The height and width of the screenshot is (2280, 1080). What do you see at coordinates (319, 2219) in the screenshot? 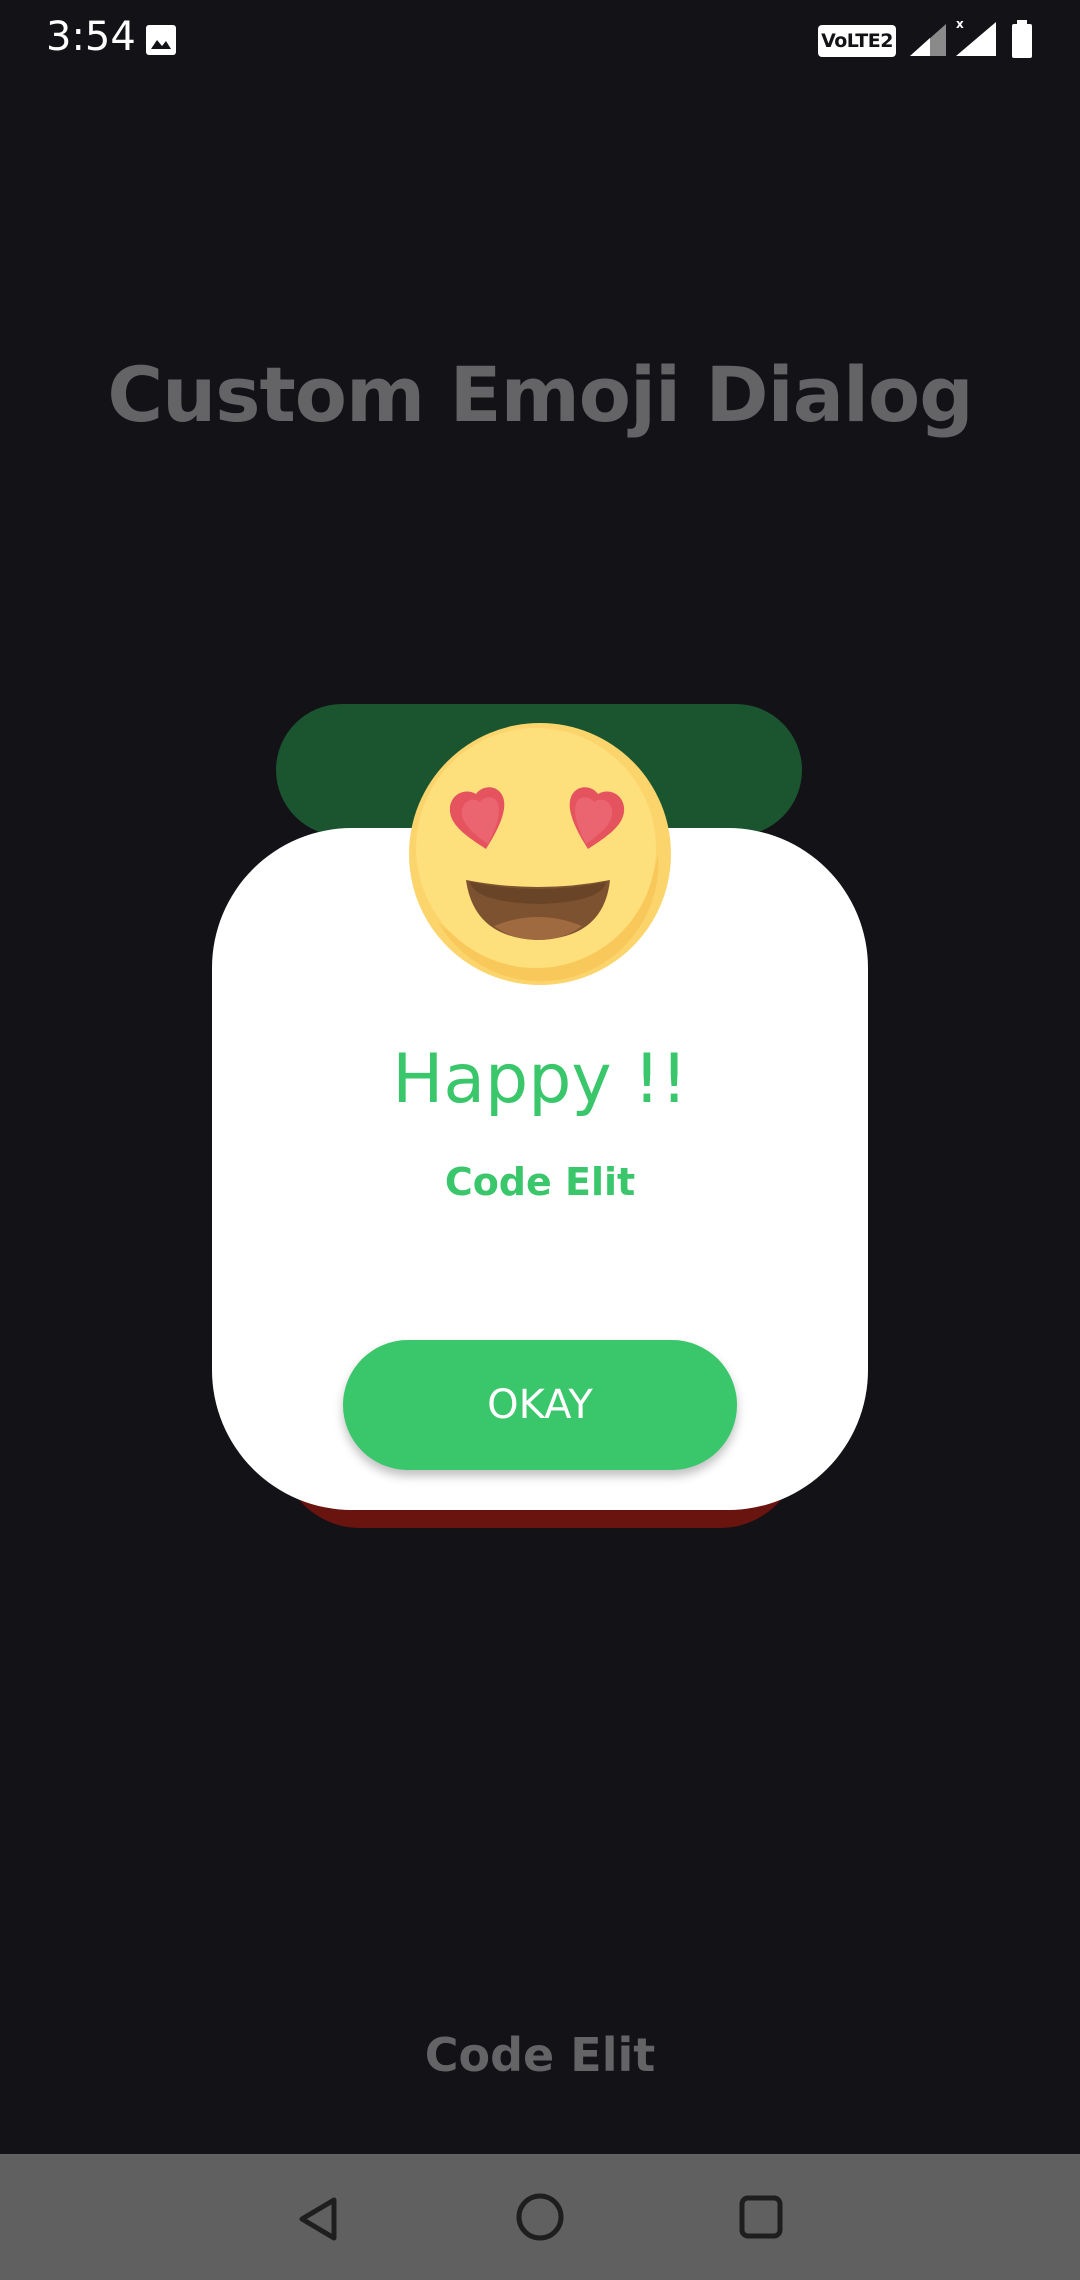
I see `back-icon` at bounding box center [319, 2219].